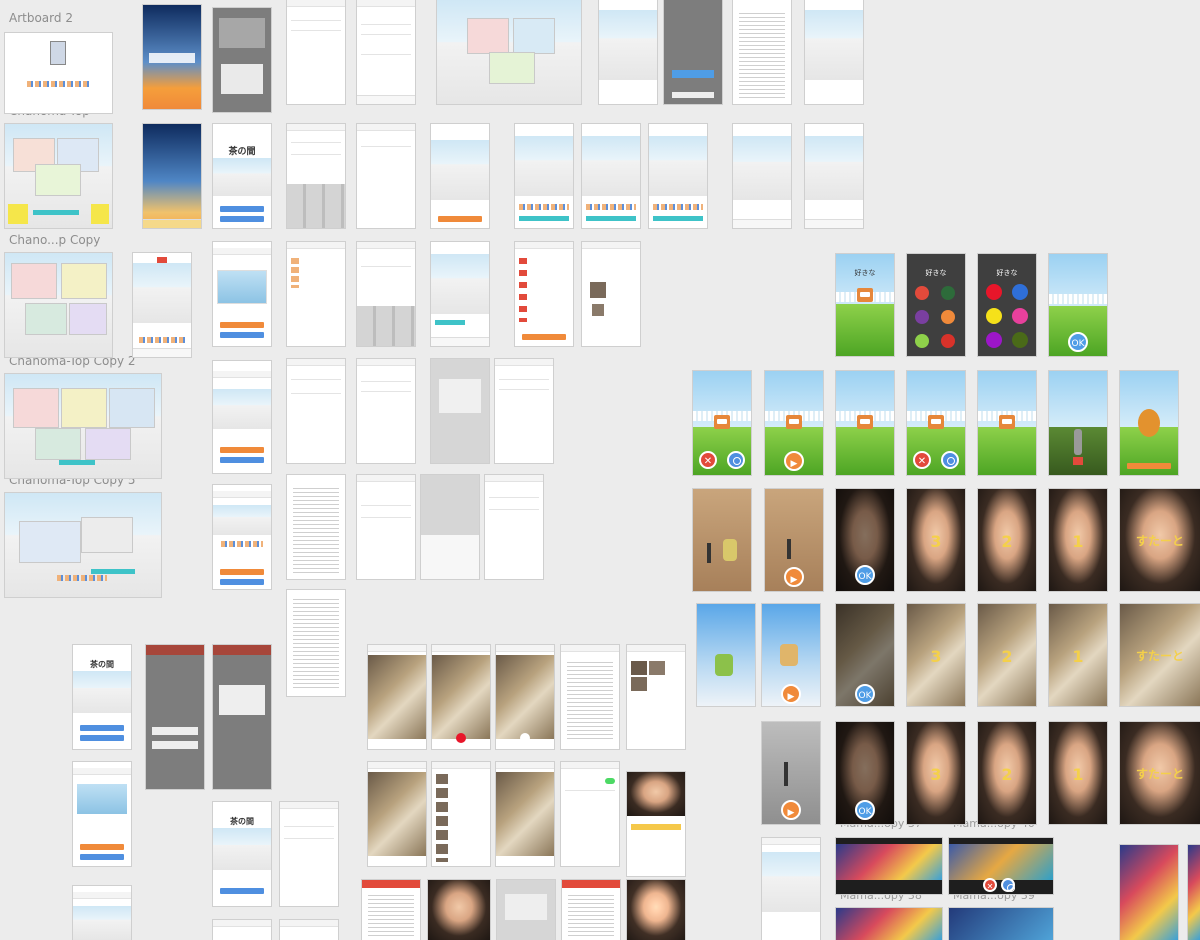  I want to click on game-fruit-choice: 好きな, so click(936, 305).